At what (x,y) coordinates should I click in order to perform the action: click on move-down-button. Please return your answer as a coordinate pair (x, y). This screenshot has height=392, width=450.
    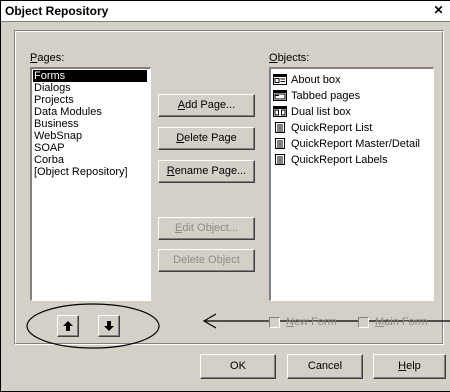
    Looking at the image, I should click on (109, 326).